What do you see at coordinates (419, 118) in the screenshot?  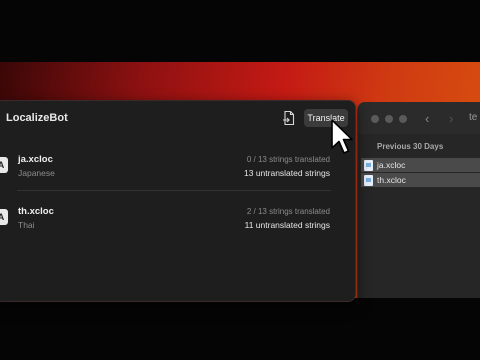 I see `finder-toolbar: ‹ › te` at bounding box center [419, 118].